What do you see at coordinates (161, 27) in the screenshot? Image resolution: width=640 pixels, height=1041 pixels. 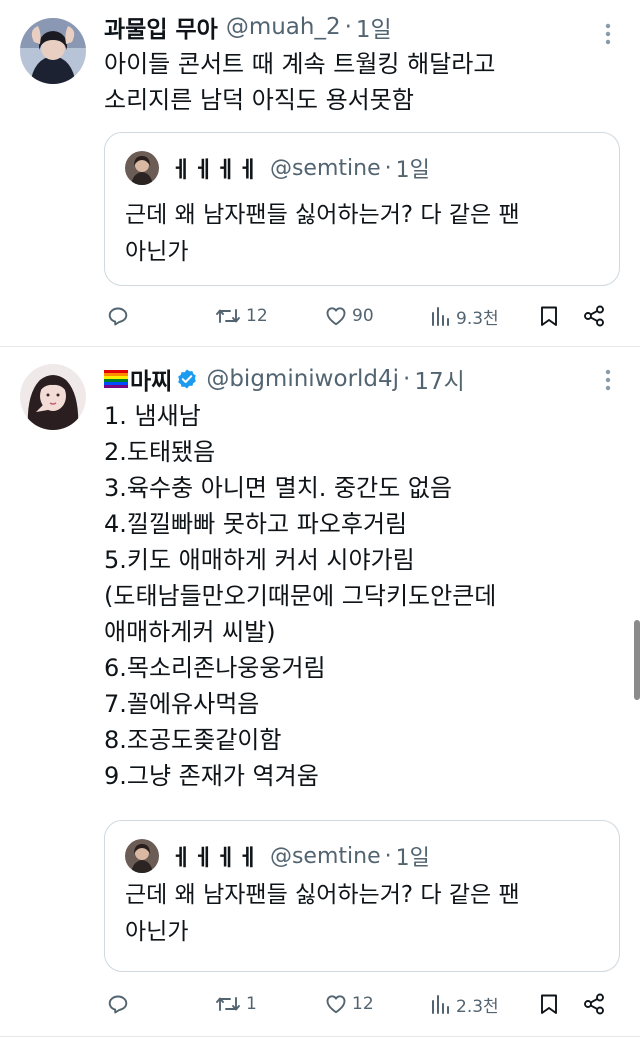 I see `display-name: 과물입 무아` at bounding box center [161, 27].